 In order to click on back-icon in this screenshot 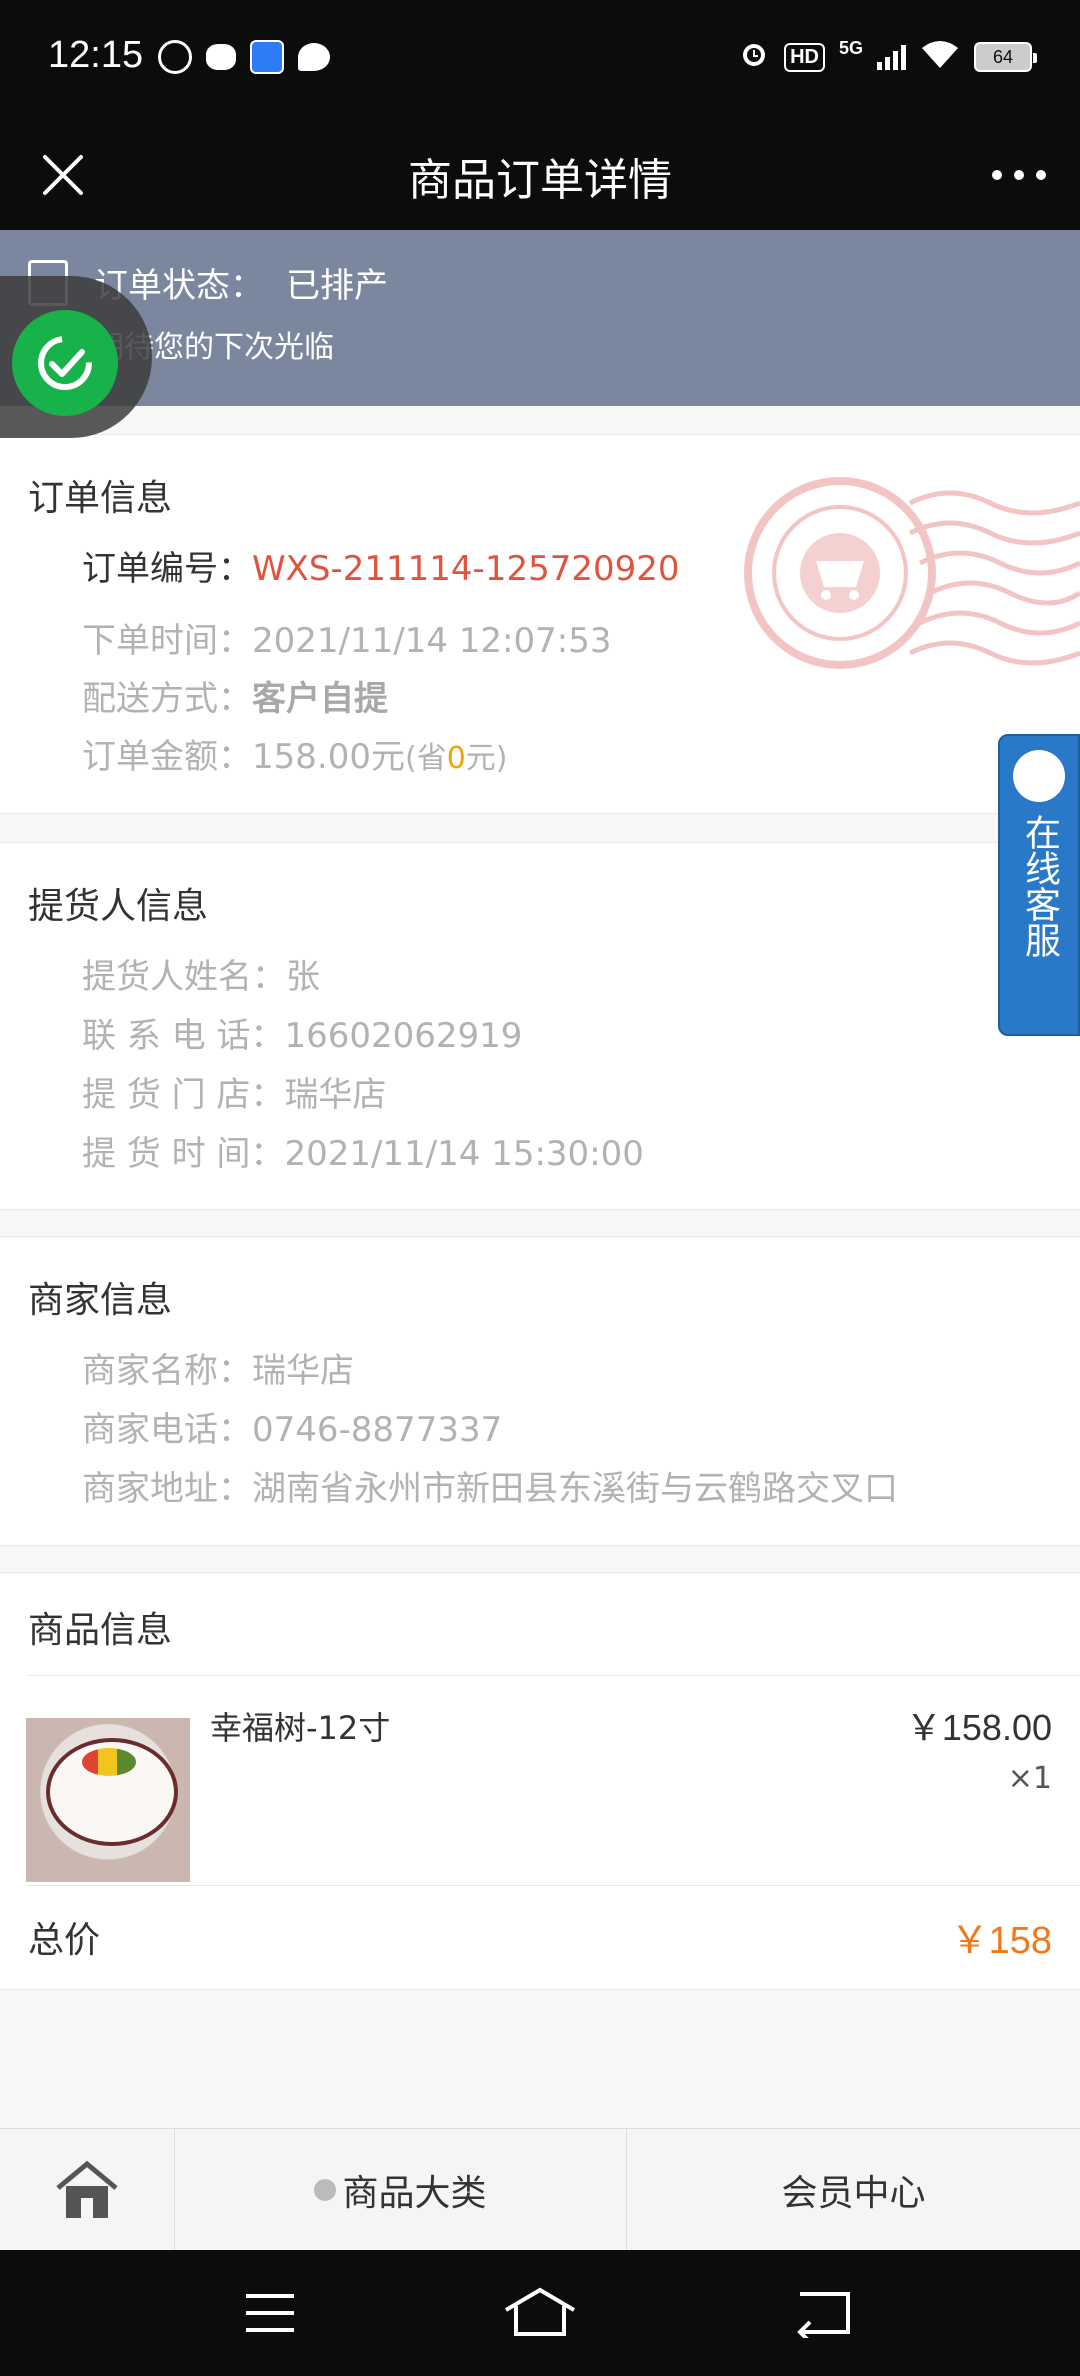, I will do `click(824, 2313)`.